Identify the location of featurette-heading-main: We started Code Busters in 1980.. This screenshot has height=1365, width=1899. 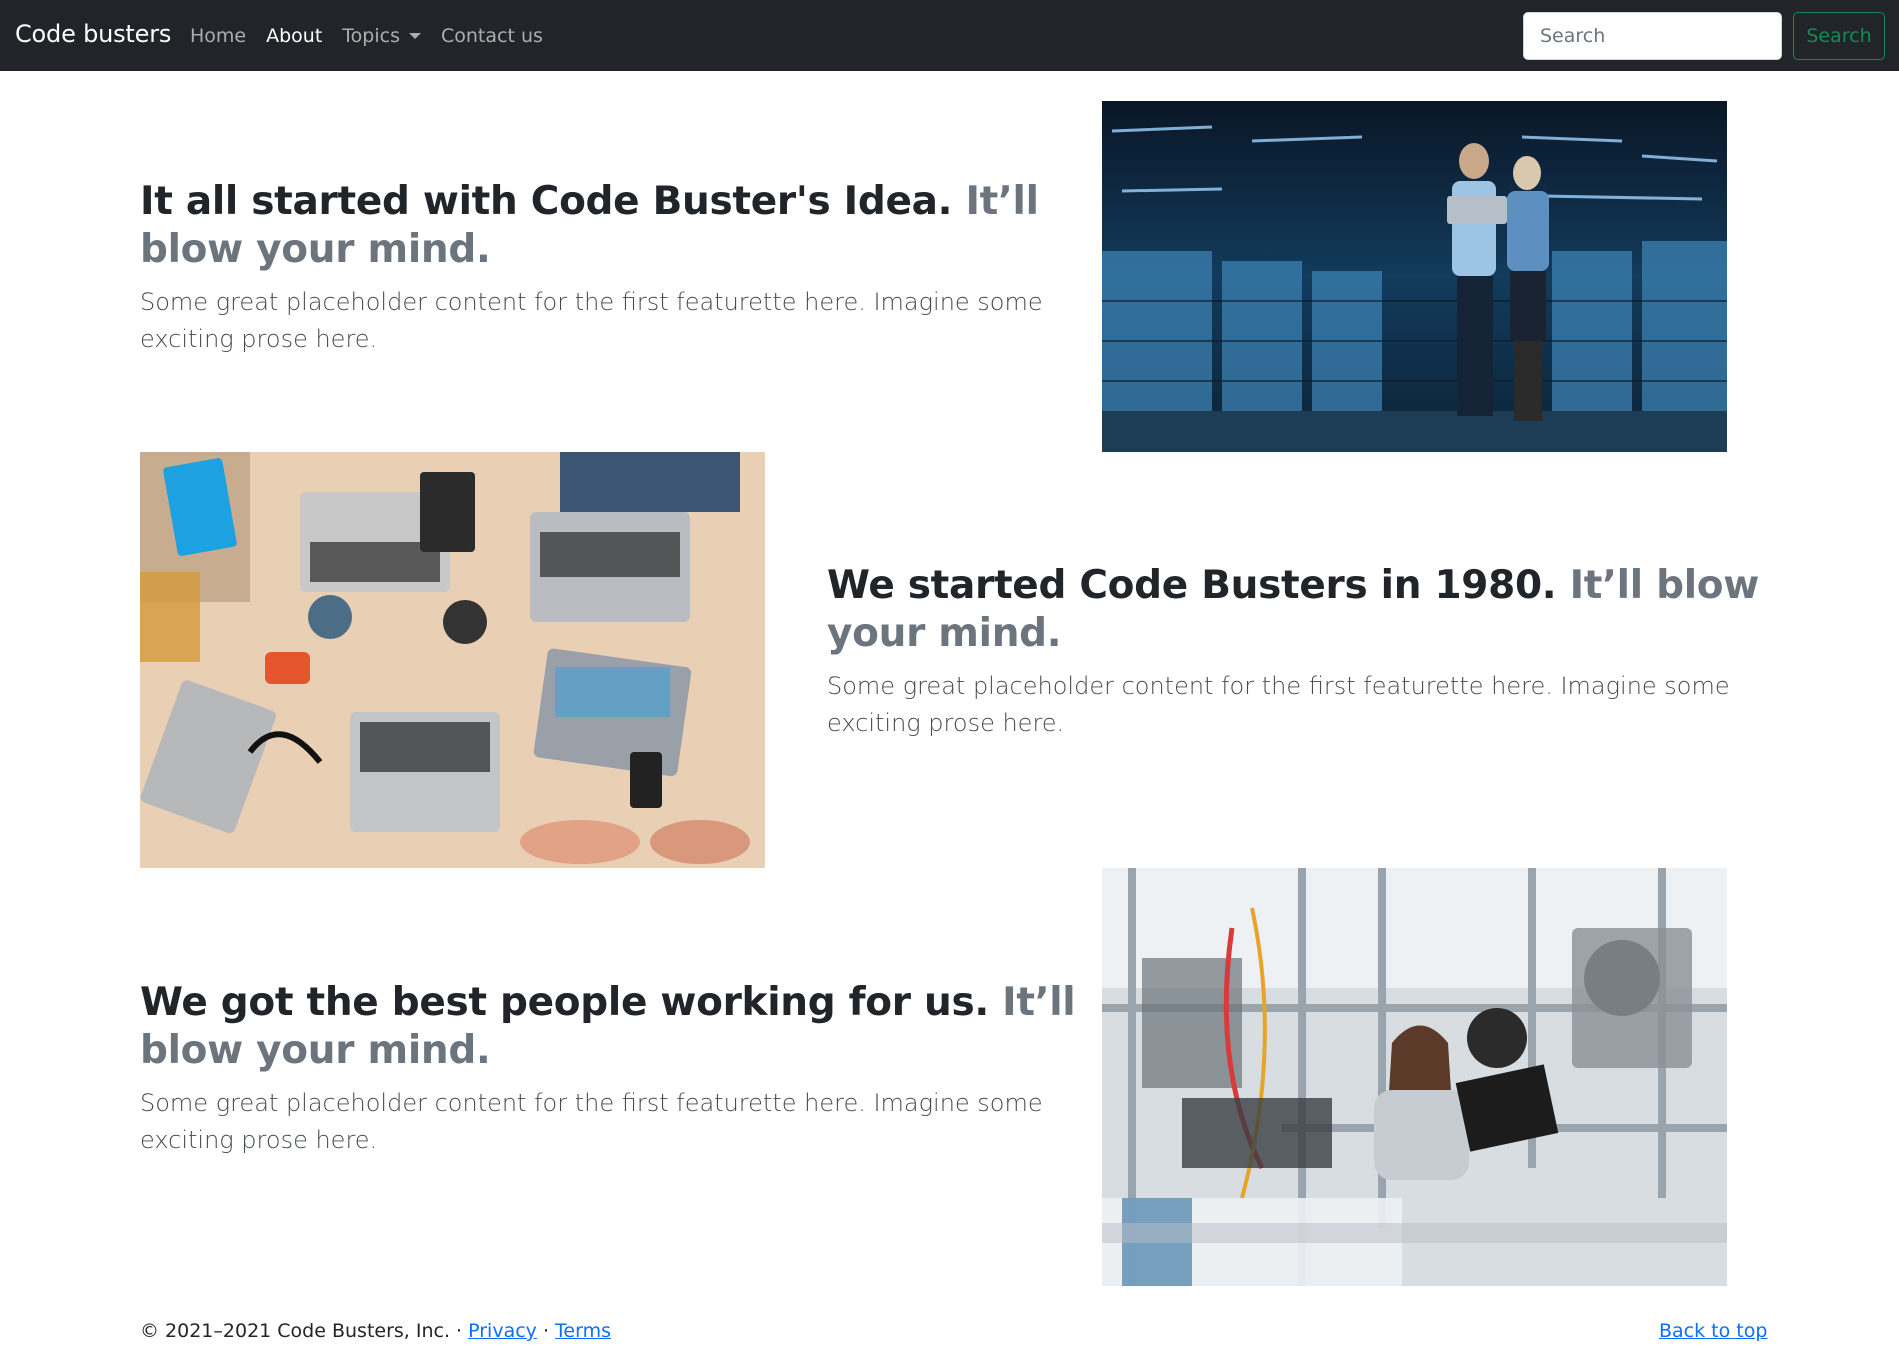
(1192, 585).